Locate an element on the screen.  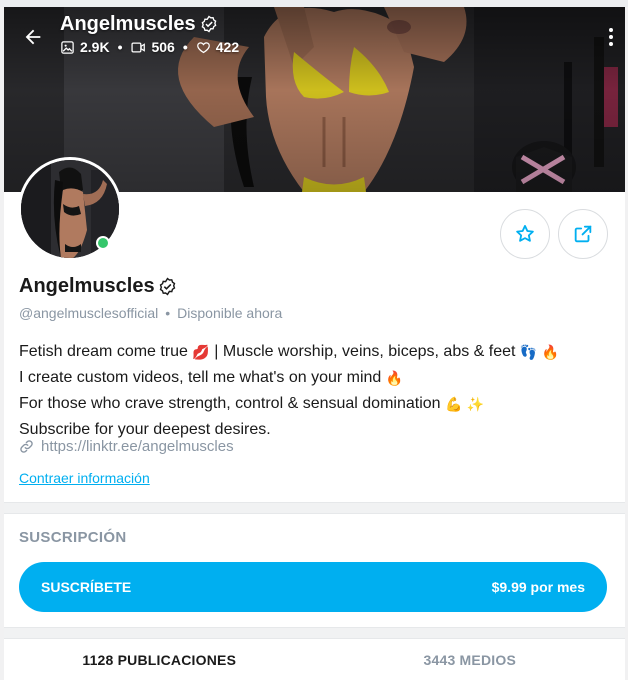
online-status-indicator is located at coordinates (103, 243).